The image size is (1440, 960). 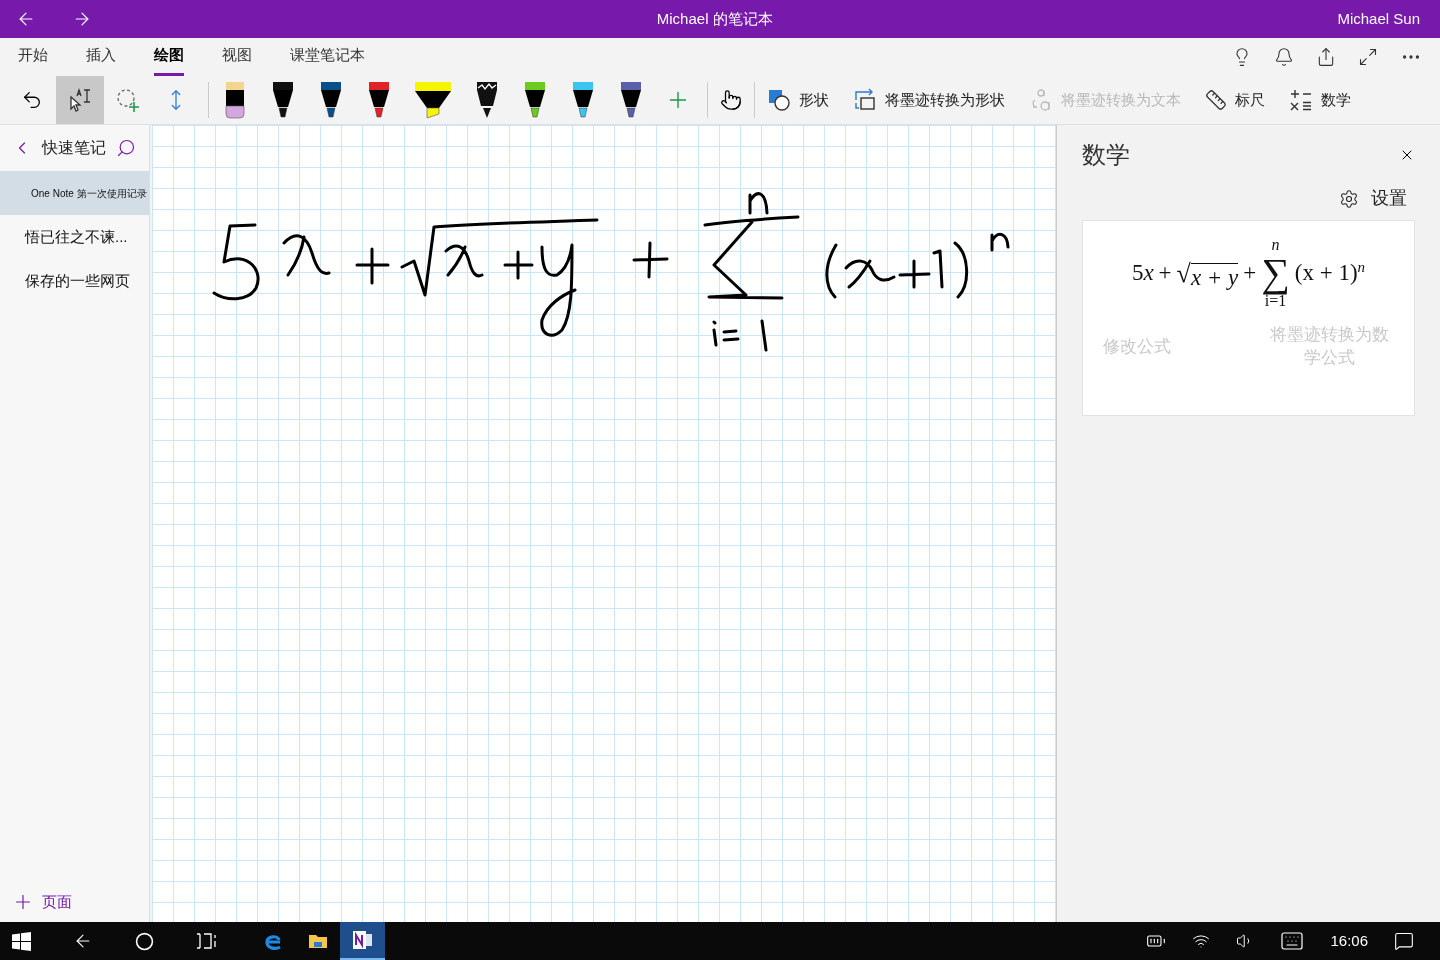 I want to click on lasso-add-icon, so click(x=128, y=100).